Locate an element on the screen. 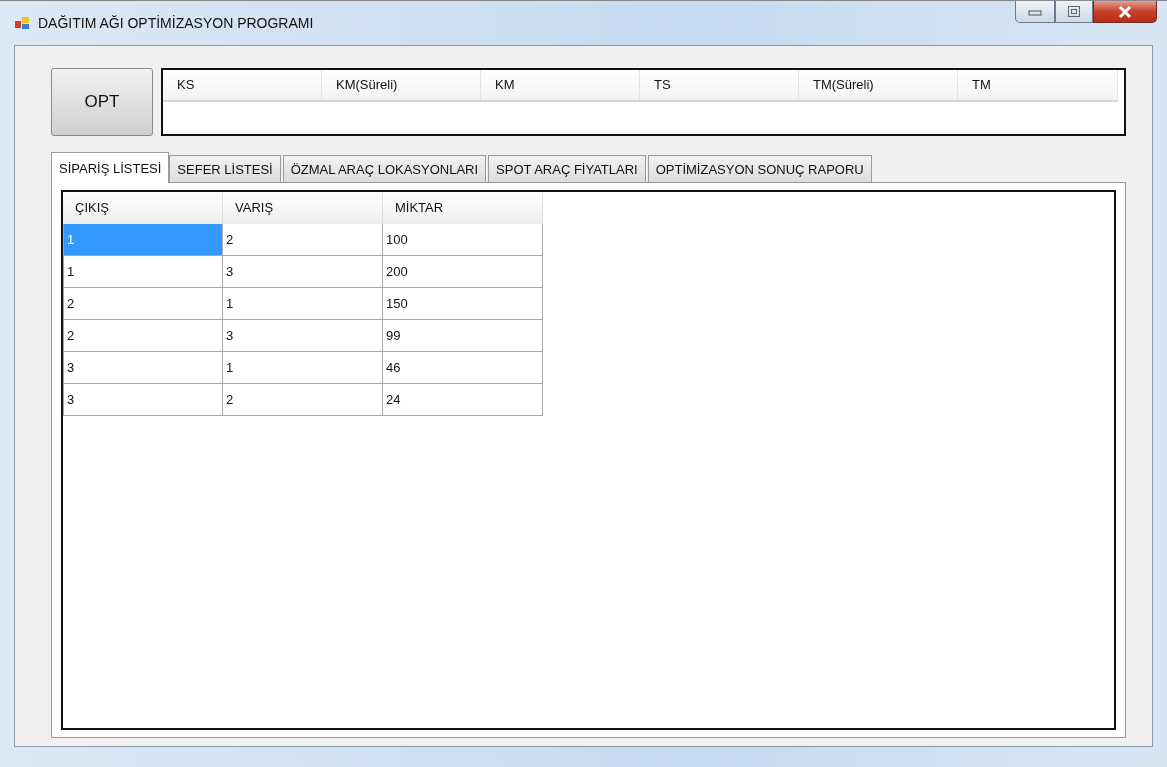  minimize-button is located at coordinates (1035, 12).